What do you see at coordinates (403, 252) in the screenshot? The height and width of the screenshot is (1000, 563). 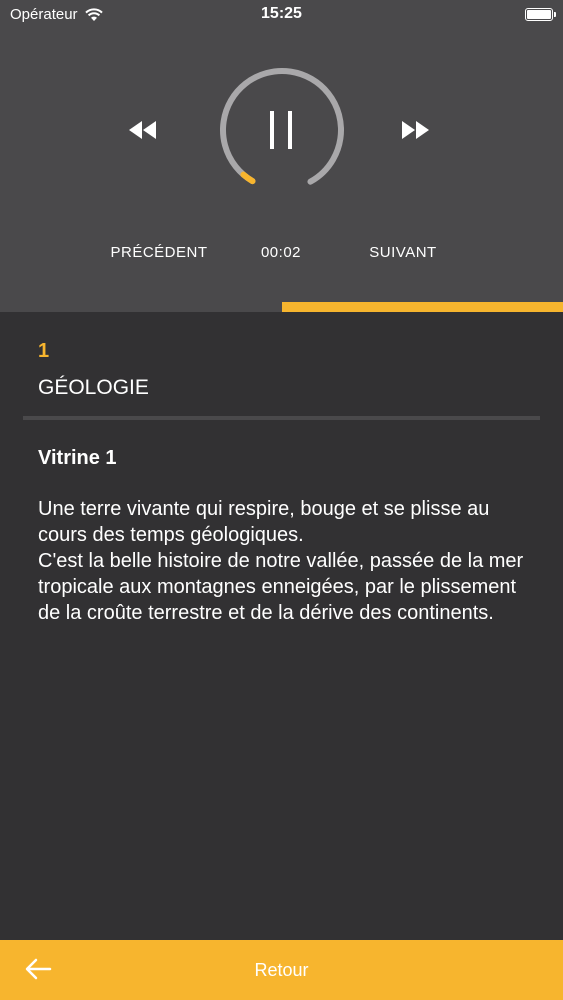 I see `next-button: SUIVANT` at bounding box center [403, 252].